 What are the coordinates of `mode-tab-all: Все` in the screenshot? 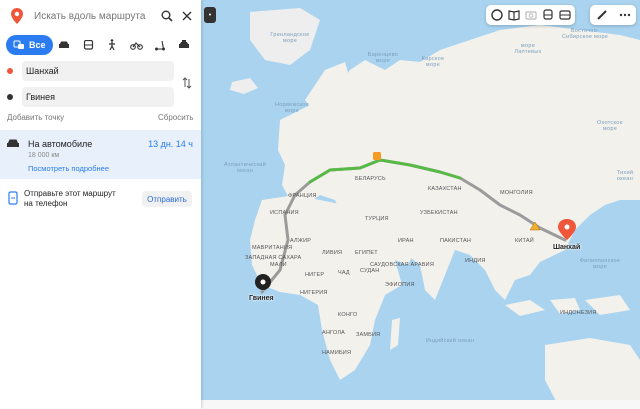 It's located at (29, 45).